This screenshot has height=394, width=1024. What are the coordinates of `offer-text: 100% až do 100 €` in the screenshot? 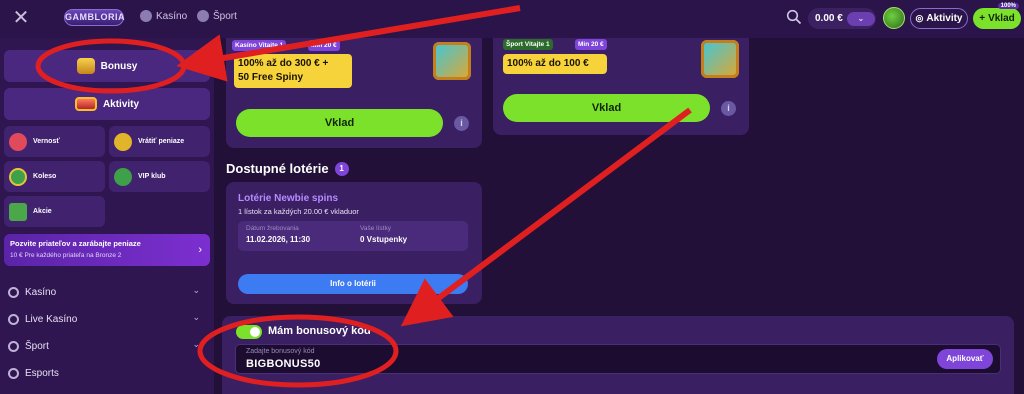 It's located at (555, 64).